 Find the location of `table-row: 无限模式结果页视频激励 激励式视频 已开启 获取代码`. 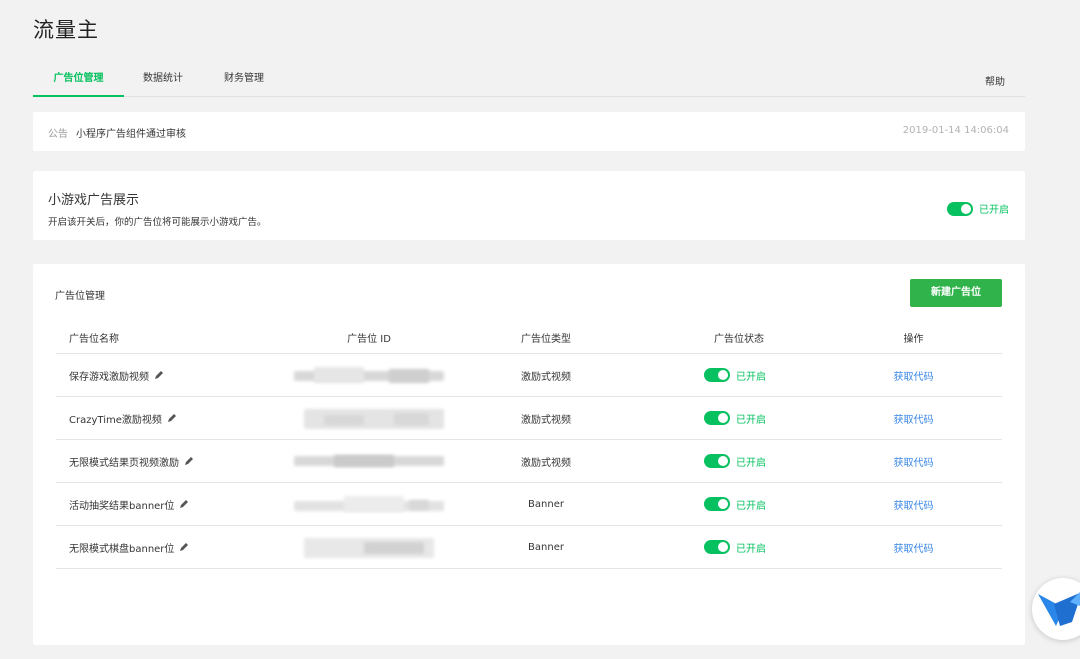

table-row: 无限模式结果页视频激励 激励式视频 已开启 获取代码 is located at coordinates (529, 461).